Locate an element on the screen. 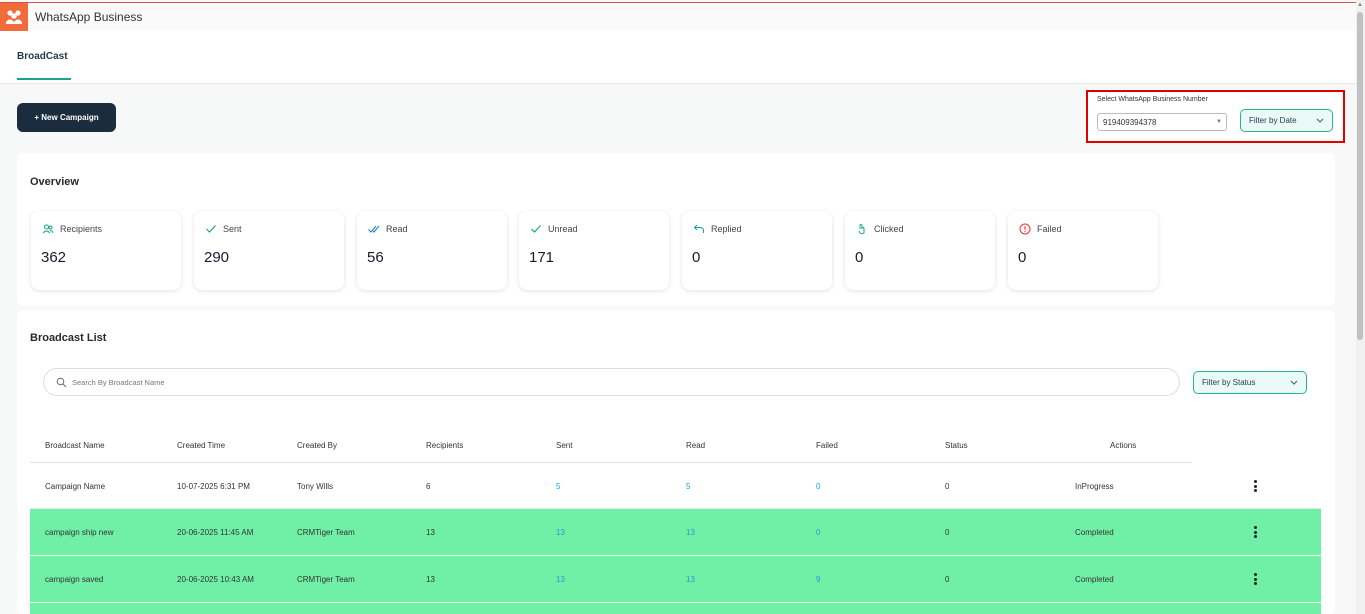 The width and height of the screenshot is (1365, 614). cell-recipients: 6 is located at coordinates (428, 486).